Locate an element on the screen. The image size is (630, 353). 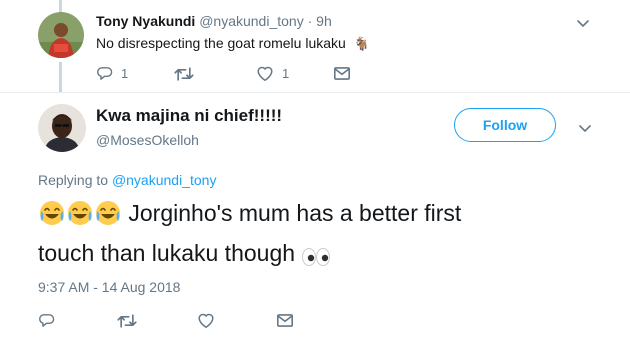
main-retweet-button is located at coordinates (127, 321).